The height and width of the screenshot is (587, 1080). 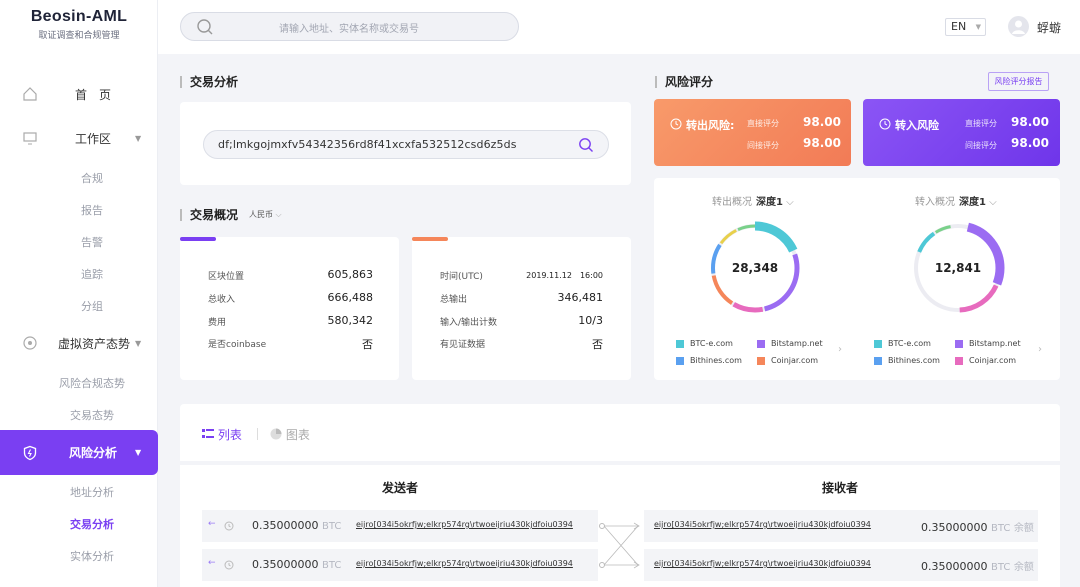 I want to click on sidebar-subitem-tx-analysis: 交易分析, so click(x=92, y=524).